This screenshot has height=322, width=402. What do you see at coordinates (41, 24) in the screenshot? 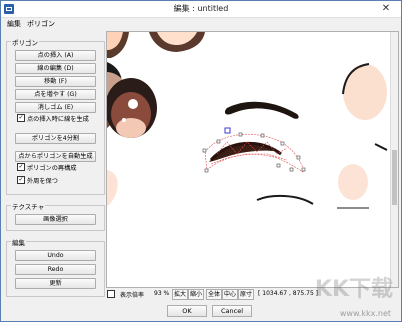
I see `menu-polygon: ポリゴン` at bounding box center [41, 24].